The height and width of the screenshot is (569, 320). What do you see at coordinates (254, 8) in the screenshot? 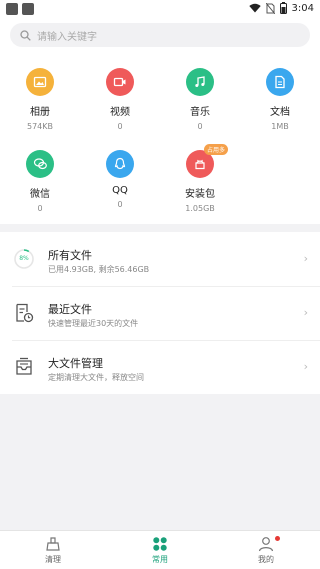
I see `wifi-icon` at bounding box center [254, 8].